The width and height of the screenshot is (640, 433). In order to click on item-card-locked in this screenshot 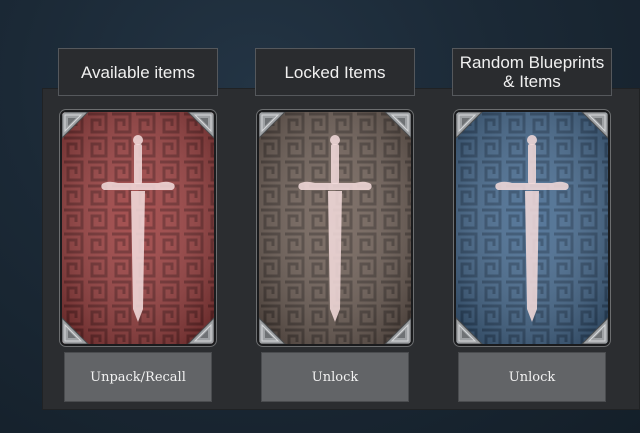, I will do `click(335, 228)`.